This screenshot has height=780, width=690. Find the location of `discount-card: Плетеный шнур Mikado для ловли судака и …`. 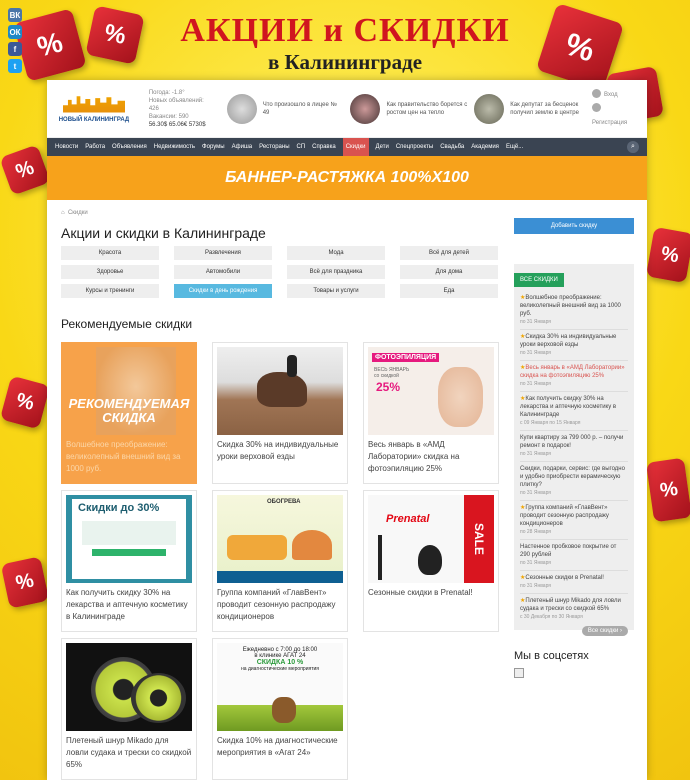

discount-card: Плетеный шнур Mikado для ловли судака и … is located at coordinates (129, 709).